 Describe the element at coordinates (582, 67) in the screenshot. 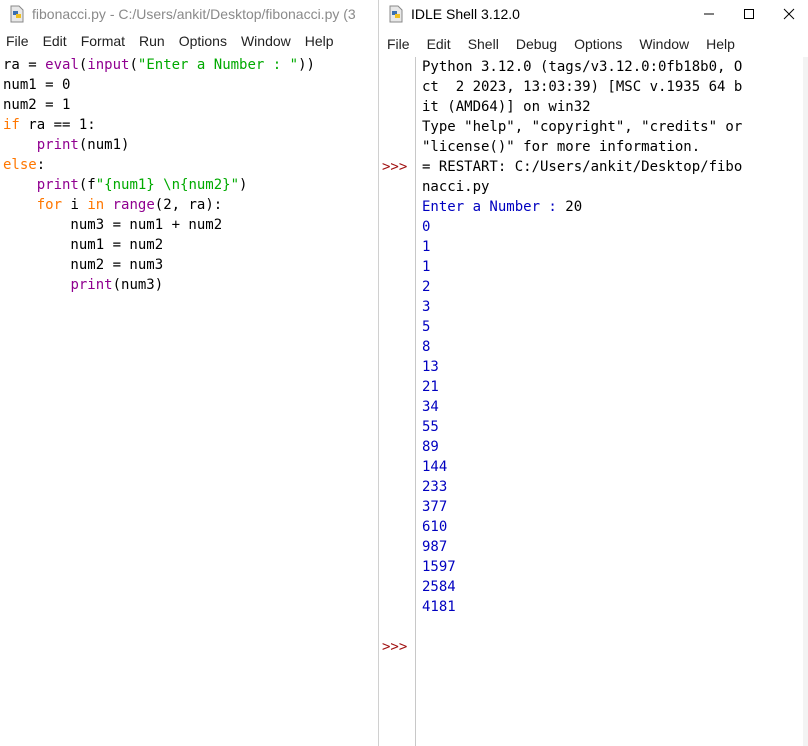

I see `banner-line: Python 3.12.0 (tags/v3.12.0:0fb18b0, O` at that location.